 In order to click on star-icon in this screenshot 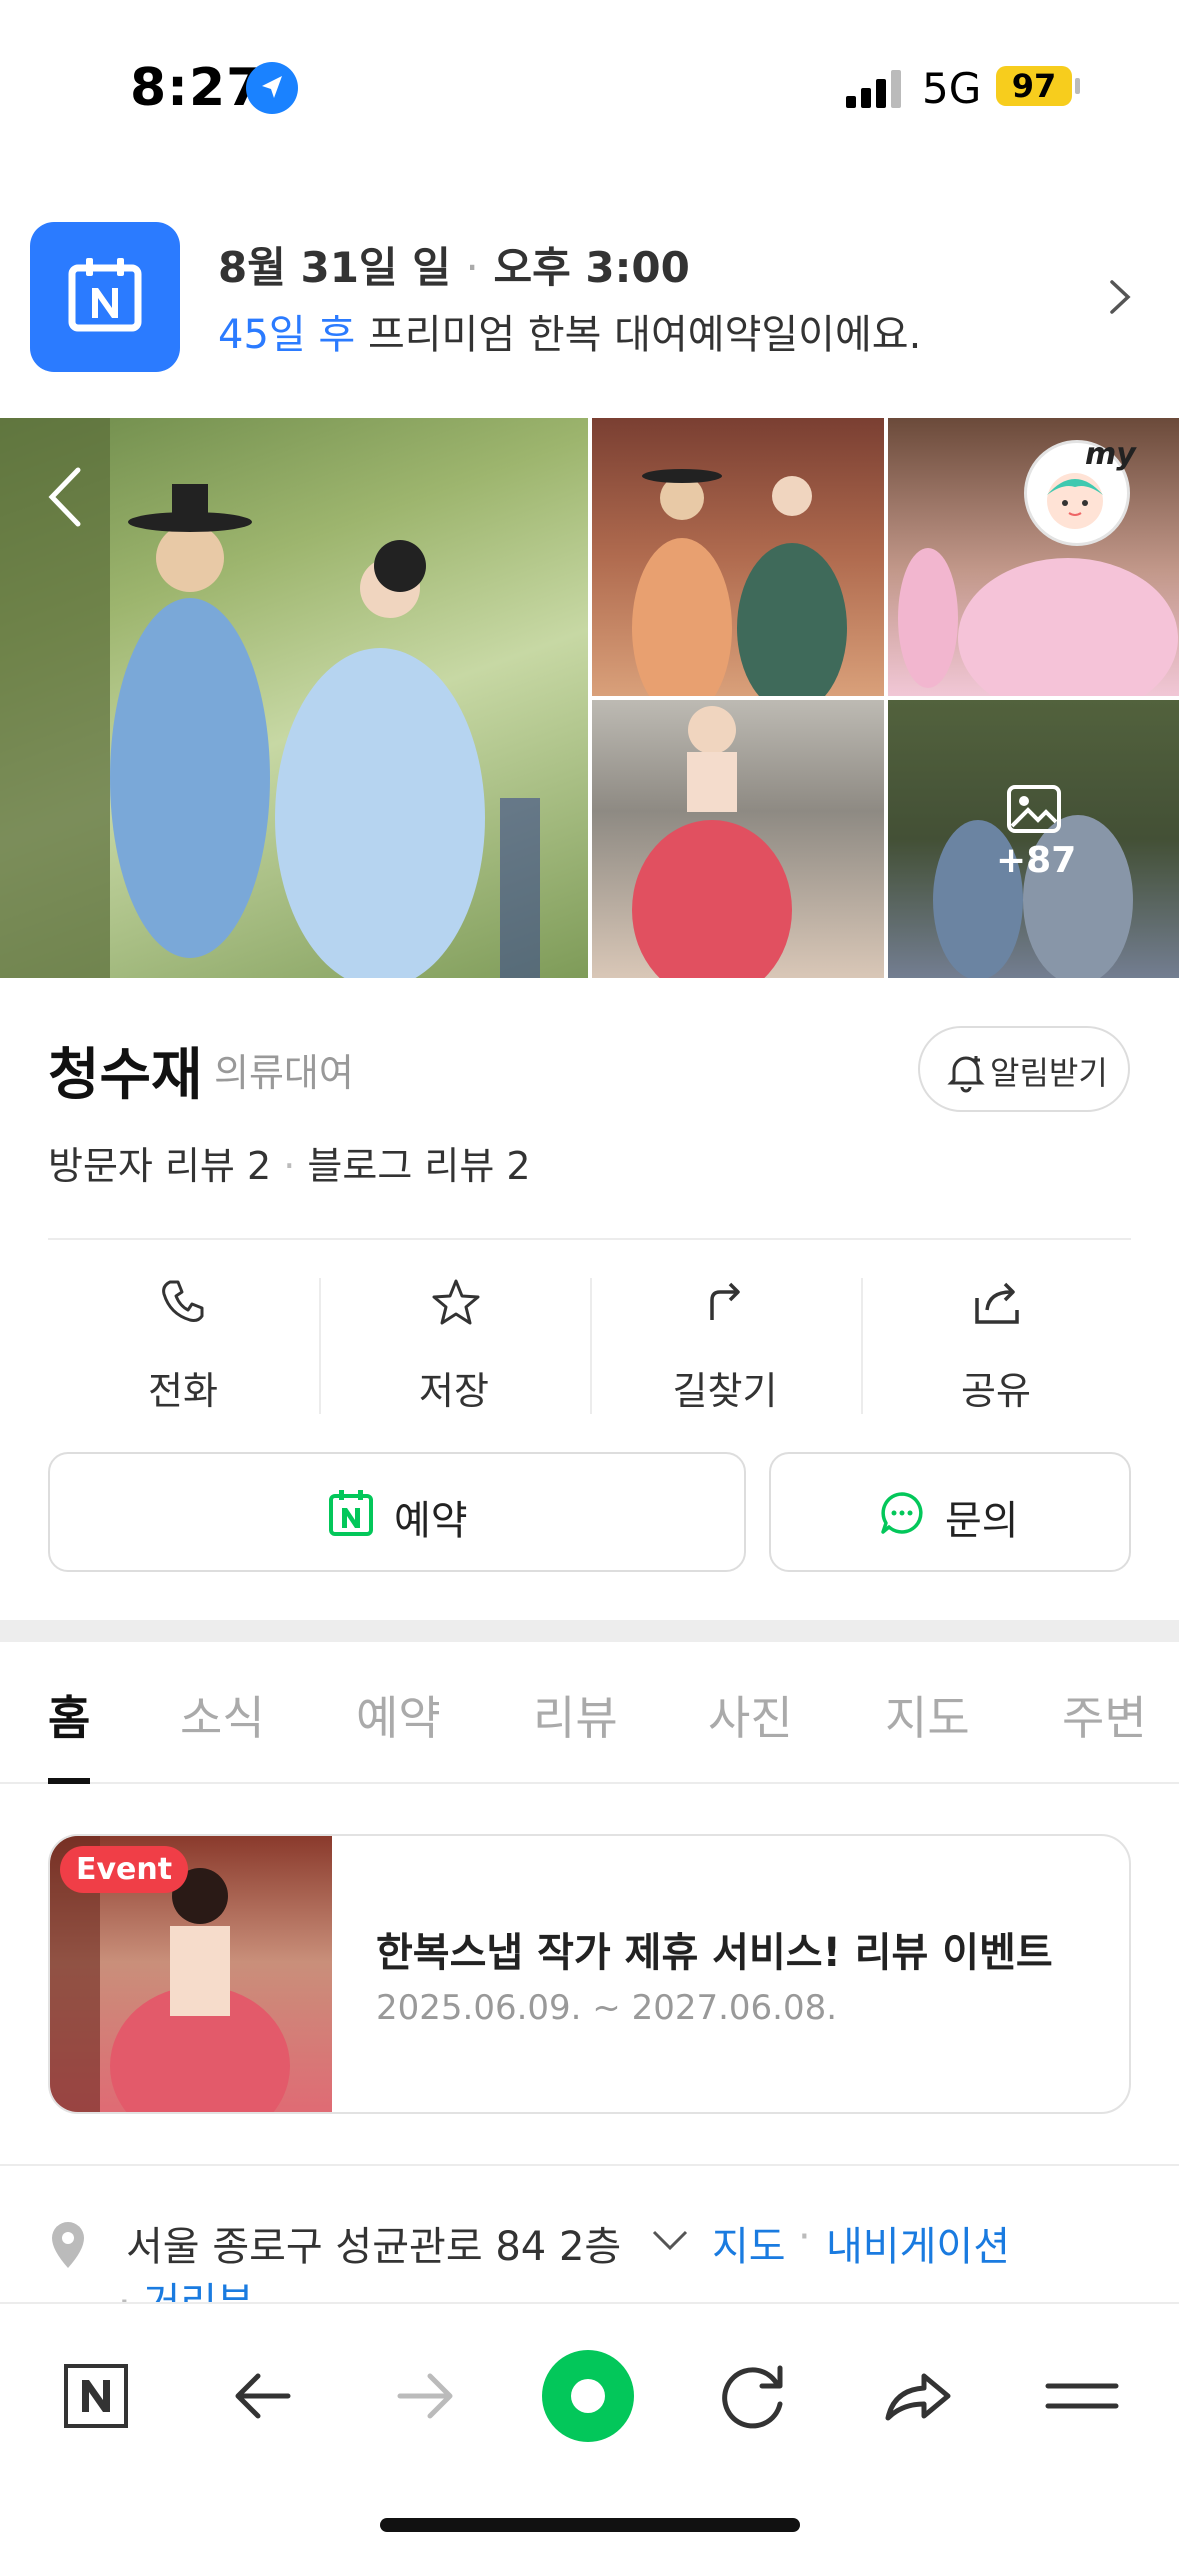, I will do `click(456, 1302)`.